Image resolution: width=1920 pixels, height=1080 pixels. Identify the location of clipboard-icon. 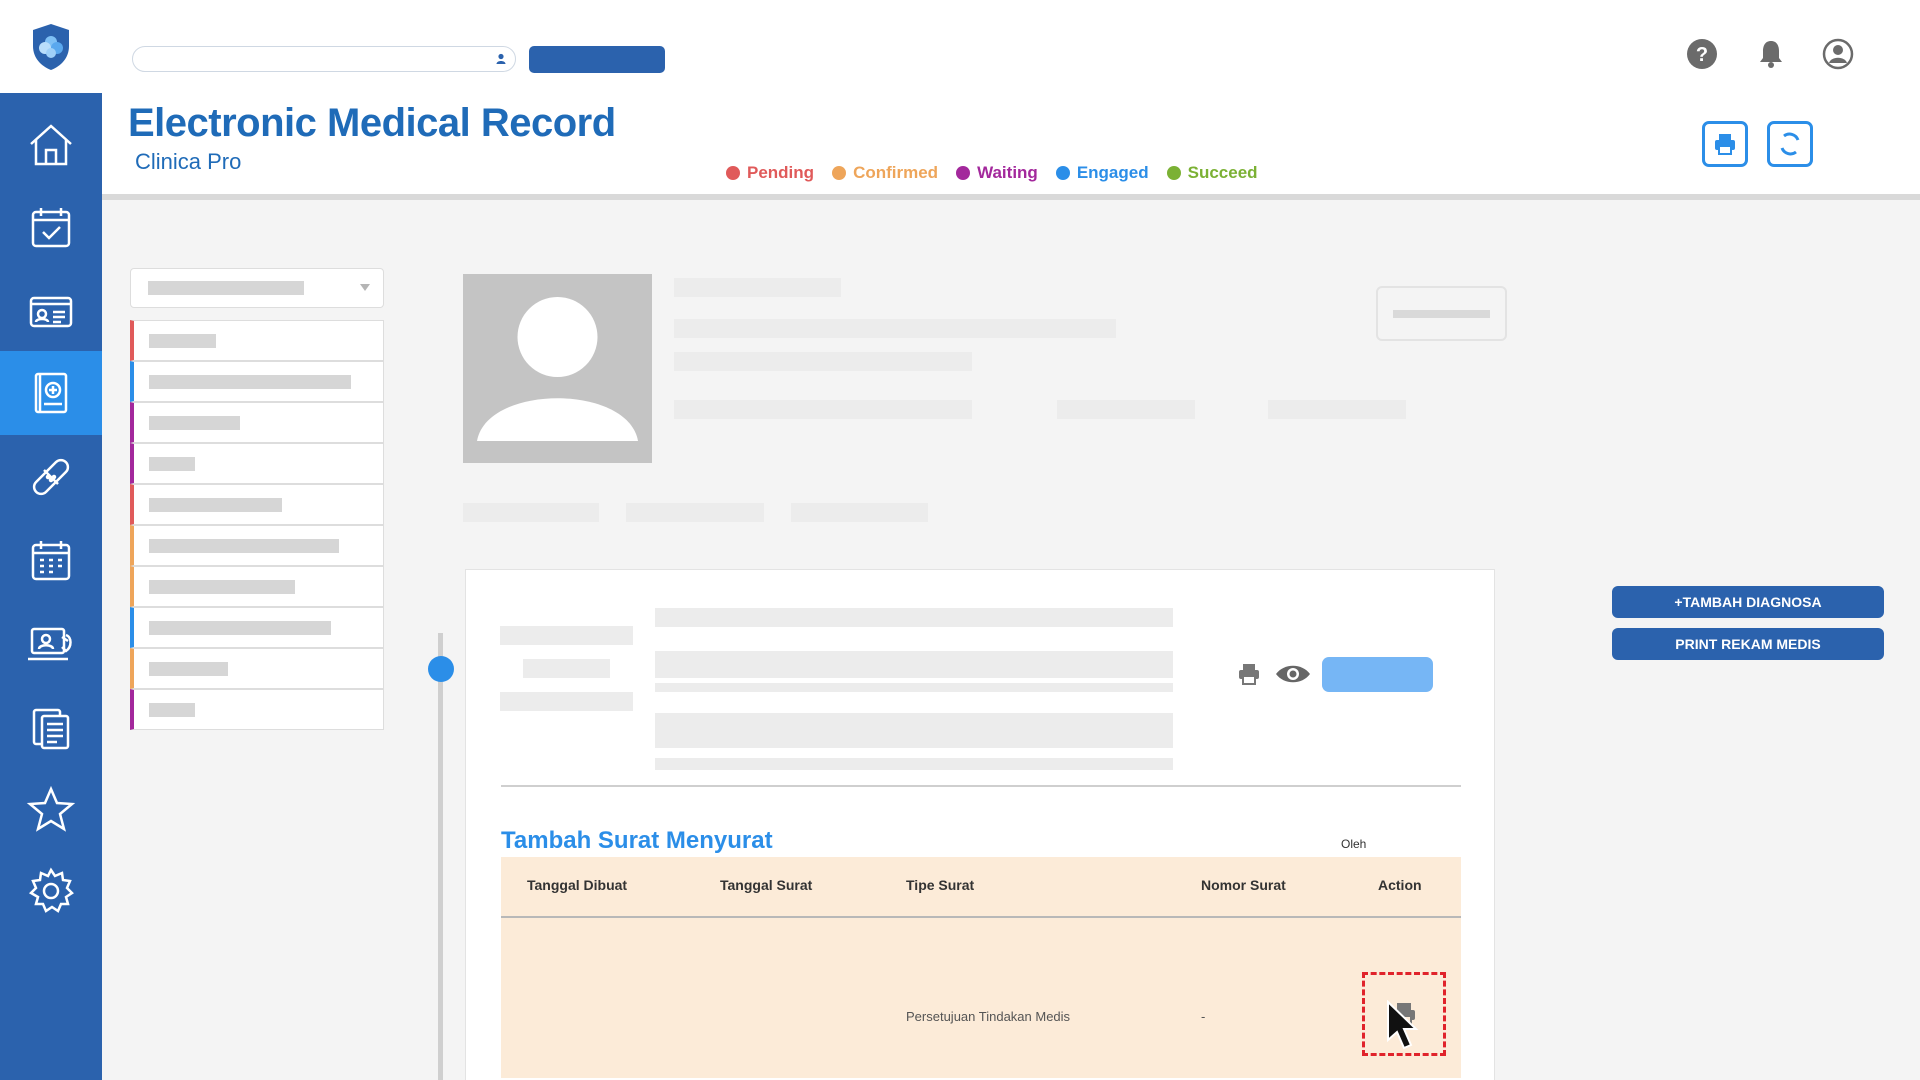
(51, 729).